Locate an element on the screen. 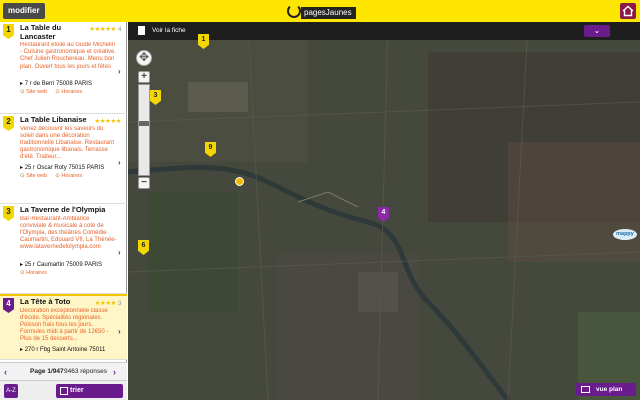  plan-view-button: vue plan is located at coordinates (606, 389).